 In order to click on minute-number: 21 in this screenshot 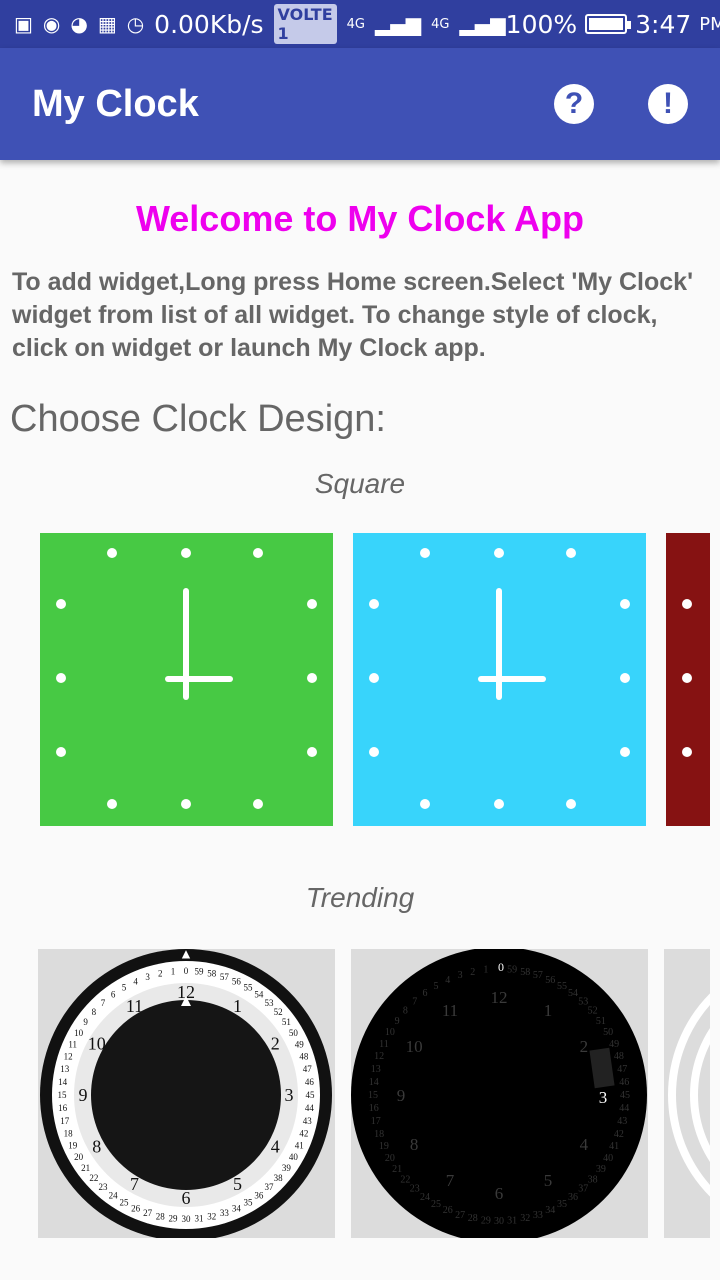, I will do `click(85, 1168)`.